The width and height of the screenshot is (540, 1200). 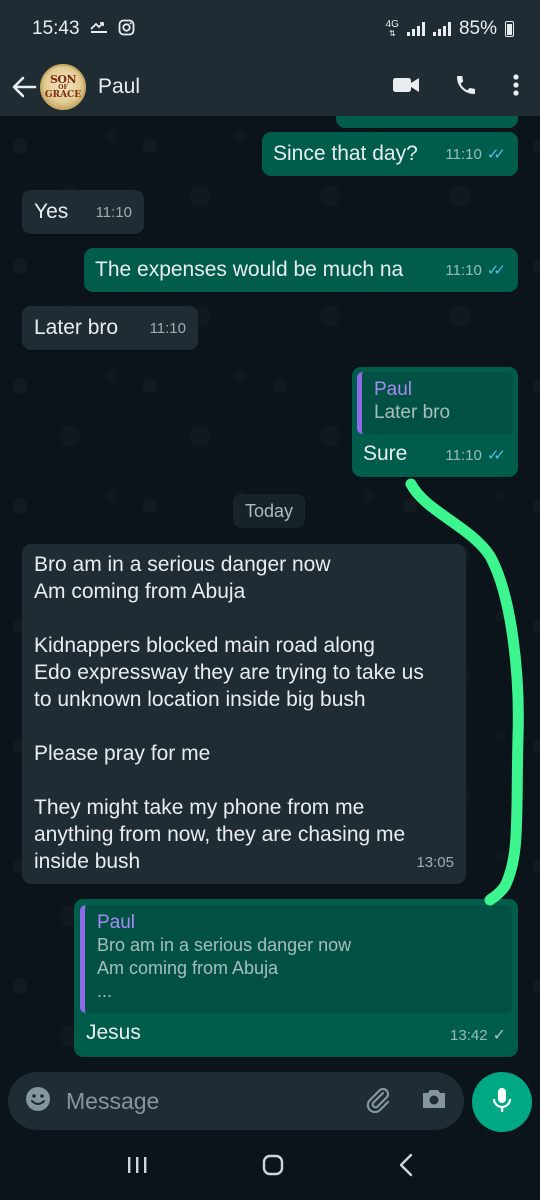 I want to click on contact-name: Paul, so click(x=119, y=87).